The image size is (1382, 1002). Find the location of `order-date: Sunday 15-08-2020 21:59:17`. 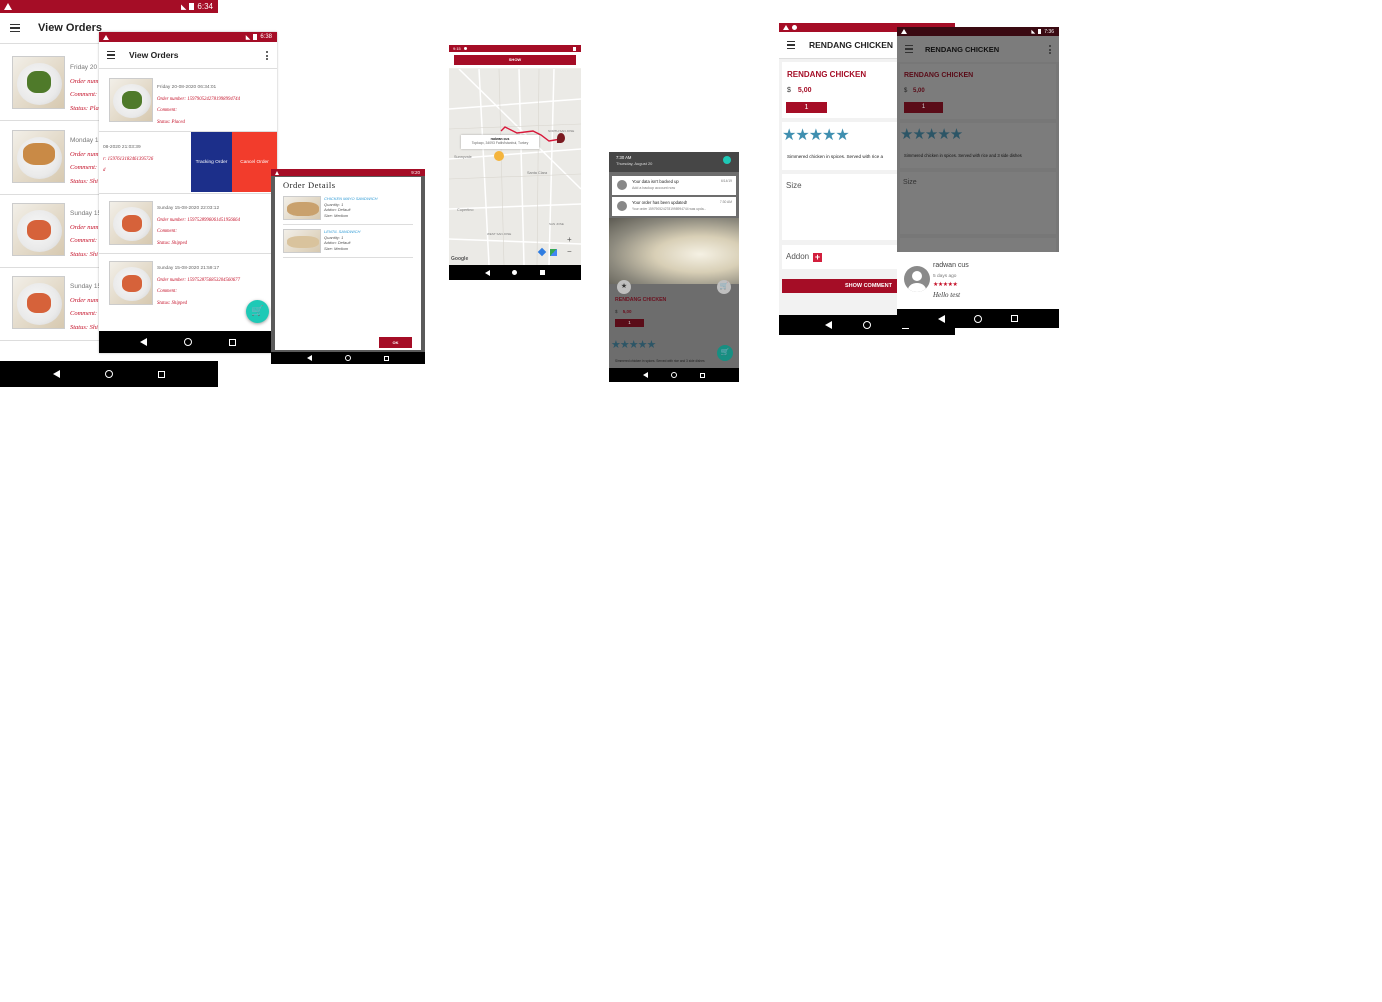

order-date: Sunday 15-08-2020 21:59:17 is located at coordinates (188, 268).